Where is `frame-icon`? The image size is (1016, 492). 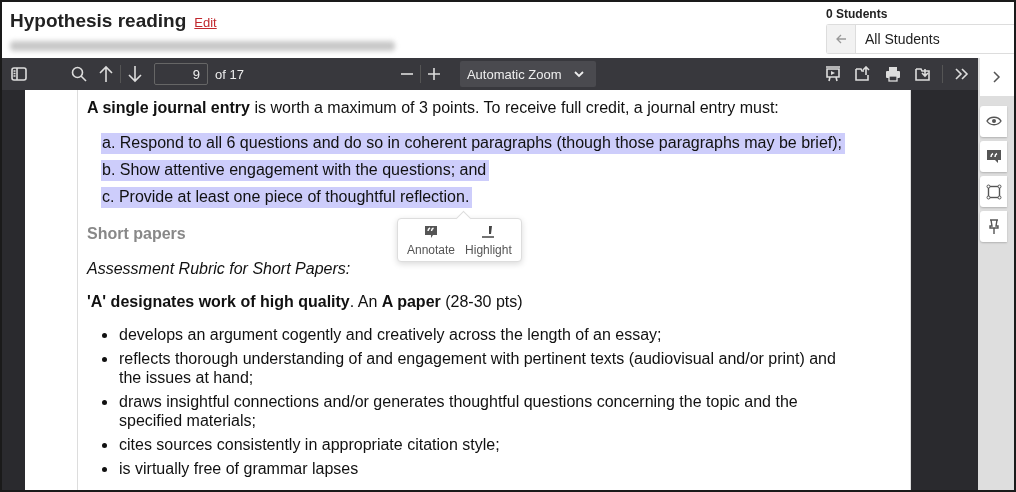 frame-icon is located at coordinates (993, 191).